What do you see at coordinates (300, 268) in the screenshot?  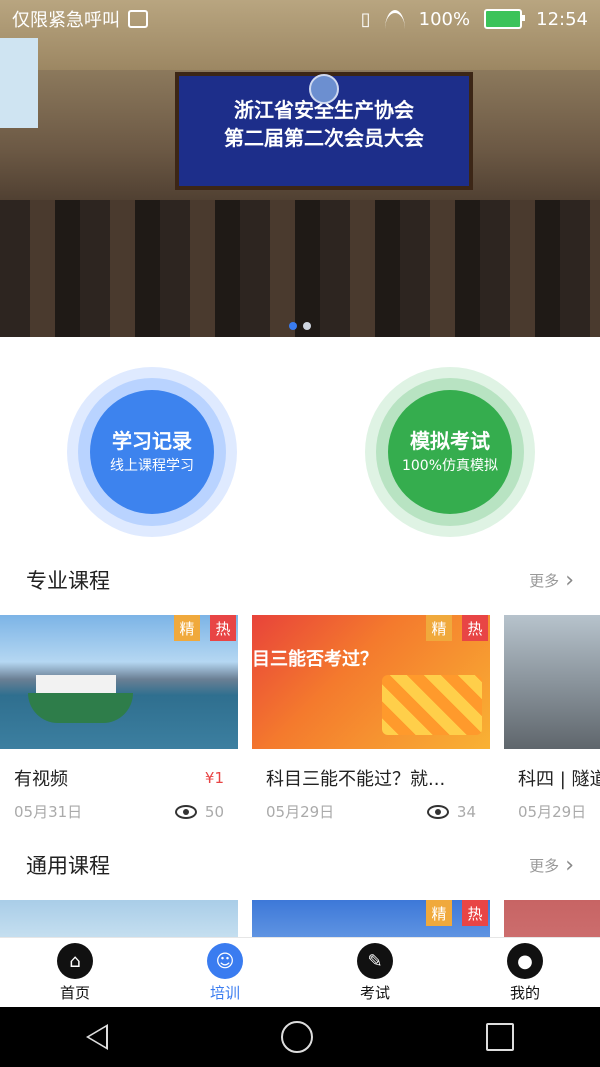 I see `banner-audience` at bounding box center [300, 268].